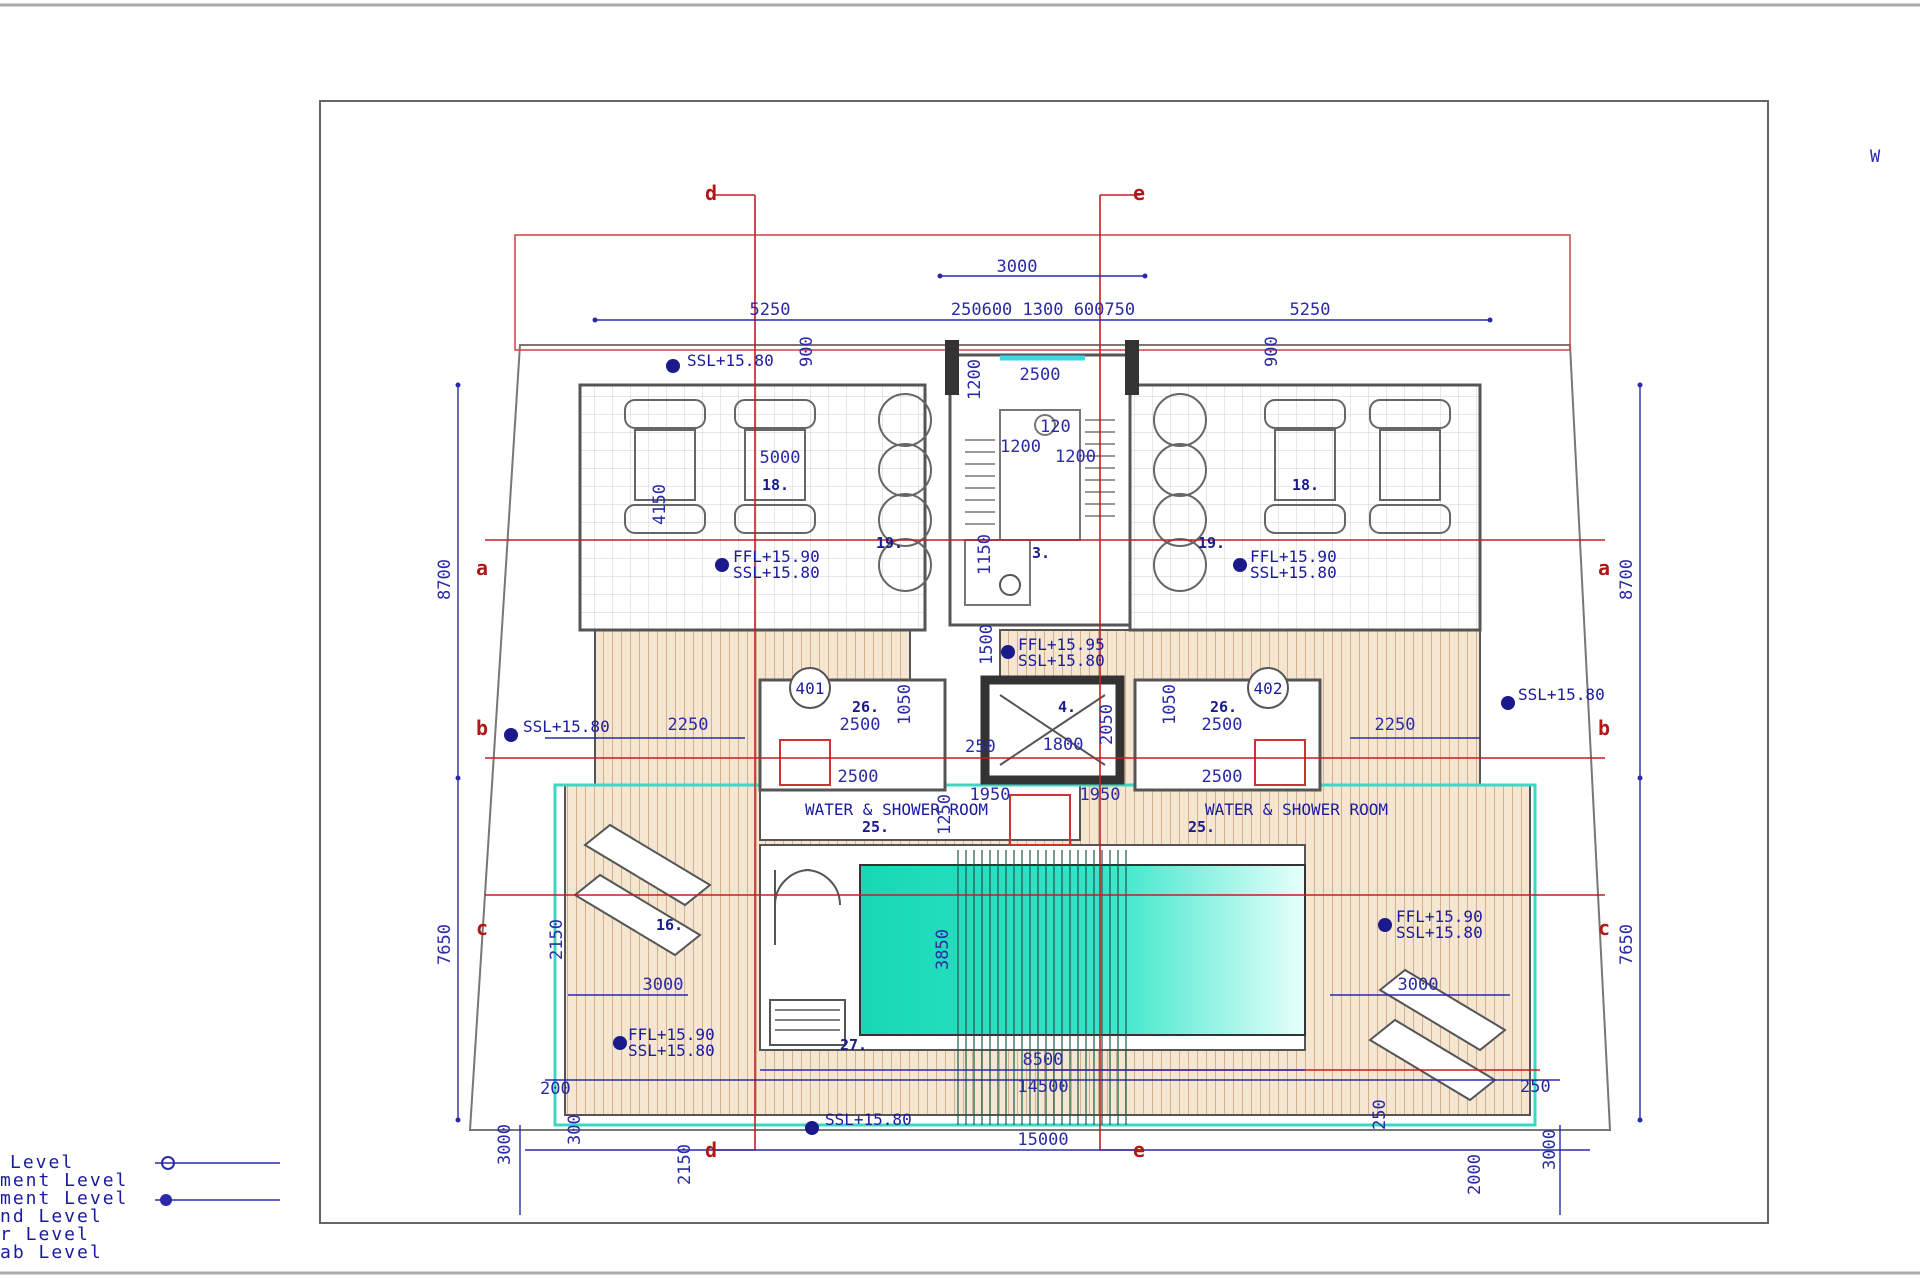 This screenshot has height=1284, width=1920. Describe the element at coordinates (1268, 688) in the screenshot. I see `wc-right-badge-text: 402` at that location.